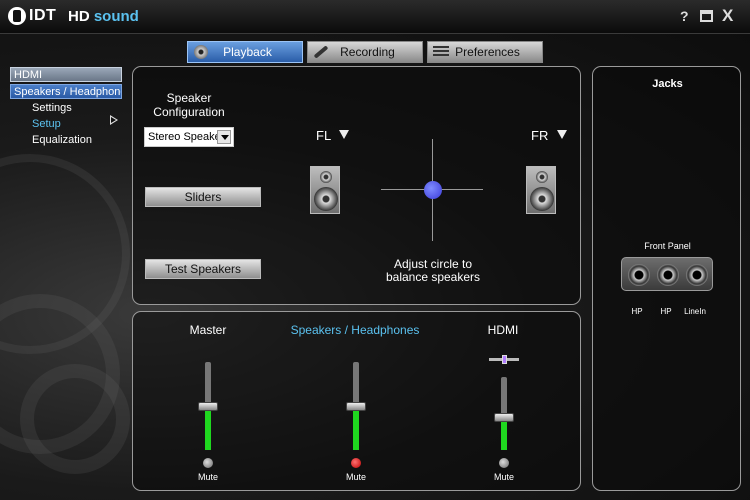 The height and width of the screenshot is (500, 750). What do you see at coordinates (356, 406) in the screenshot?
I see `speakers-volume-thumb` at bounding box center [356, 406].